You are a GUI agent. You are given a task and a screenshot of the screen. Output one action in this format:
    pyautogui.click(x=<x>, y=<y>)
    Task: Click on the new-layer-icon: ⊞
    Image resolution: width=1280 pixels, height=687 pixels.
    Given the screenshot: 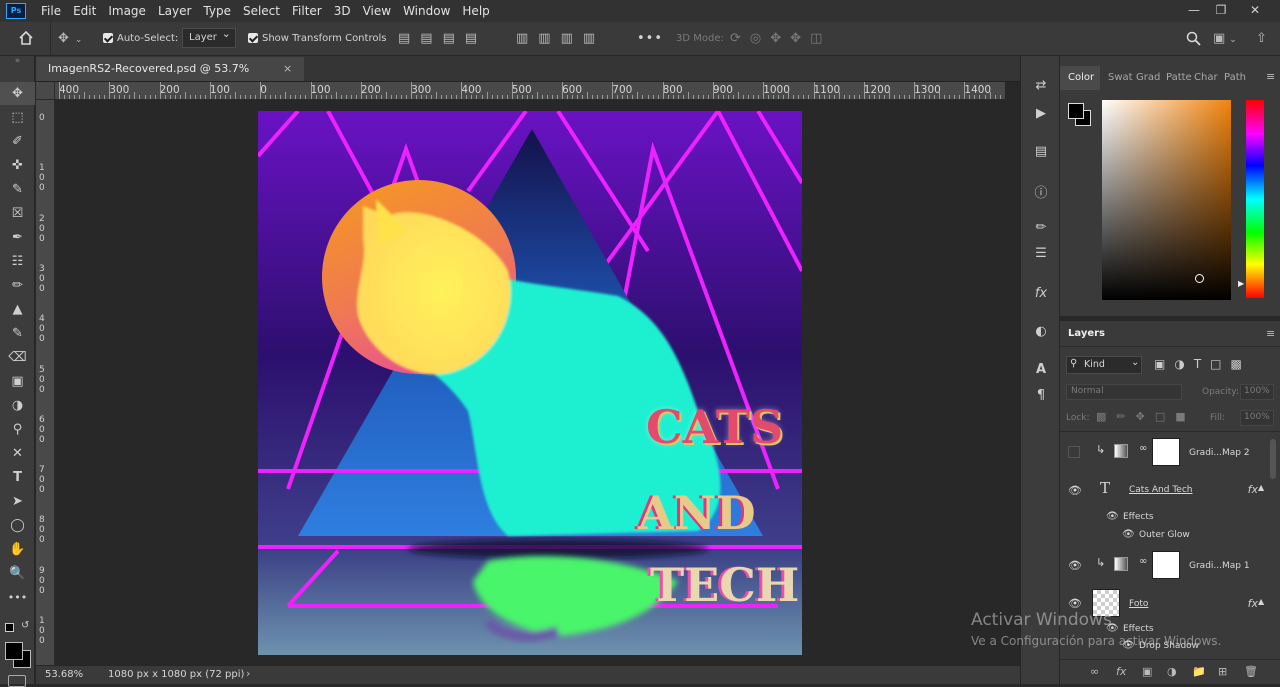 What is the action you would take?
    pyautogui.click(x=1222, y=671)
    